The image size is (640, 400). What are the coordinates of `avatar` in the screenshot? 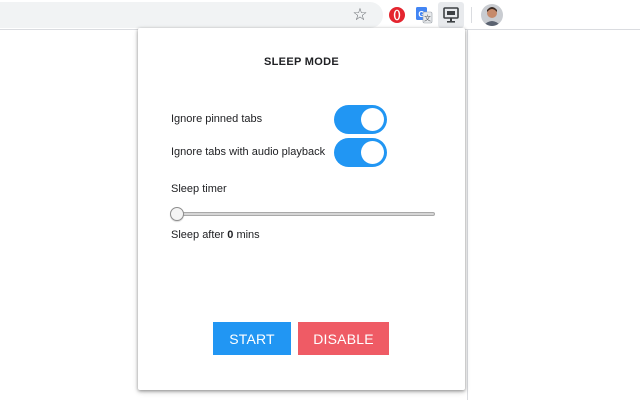 It's located at (492, 15).